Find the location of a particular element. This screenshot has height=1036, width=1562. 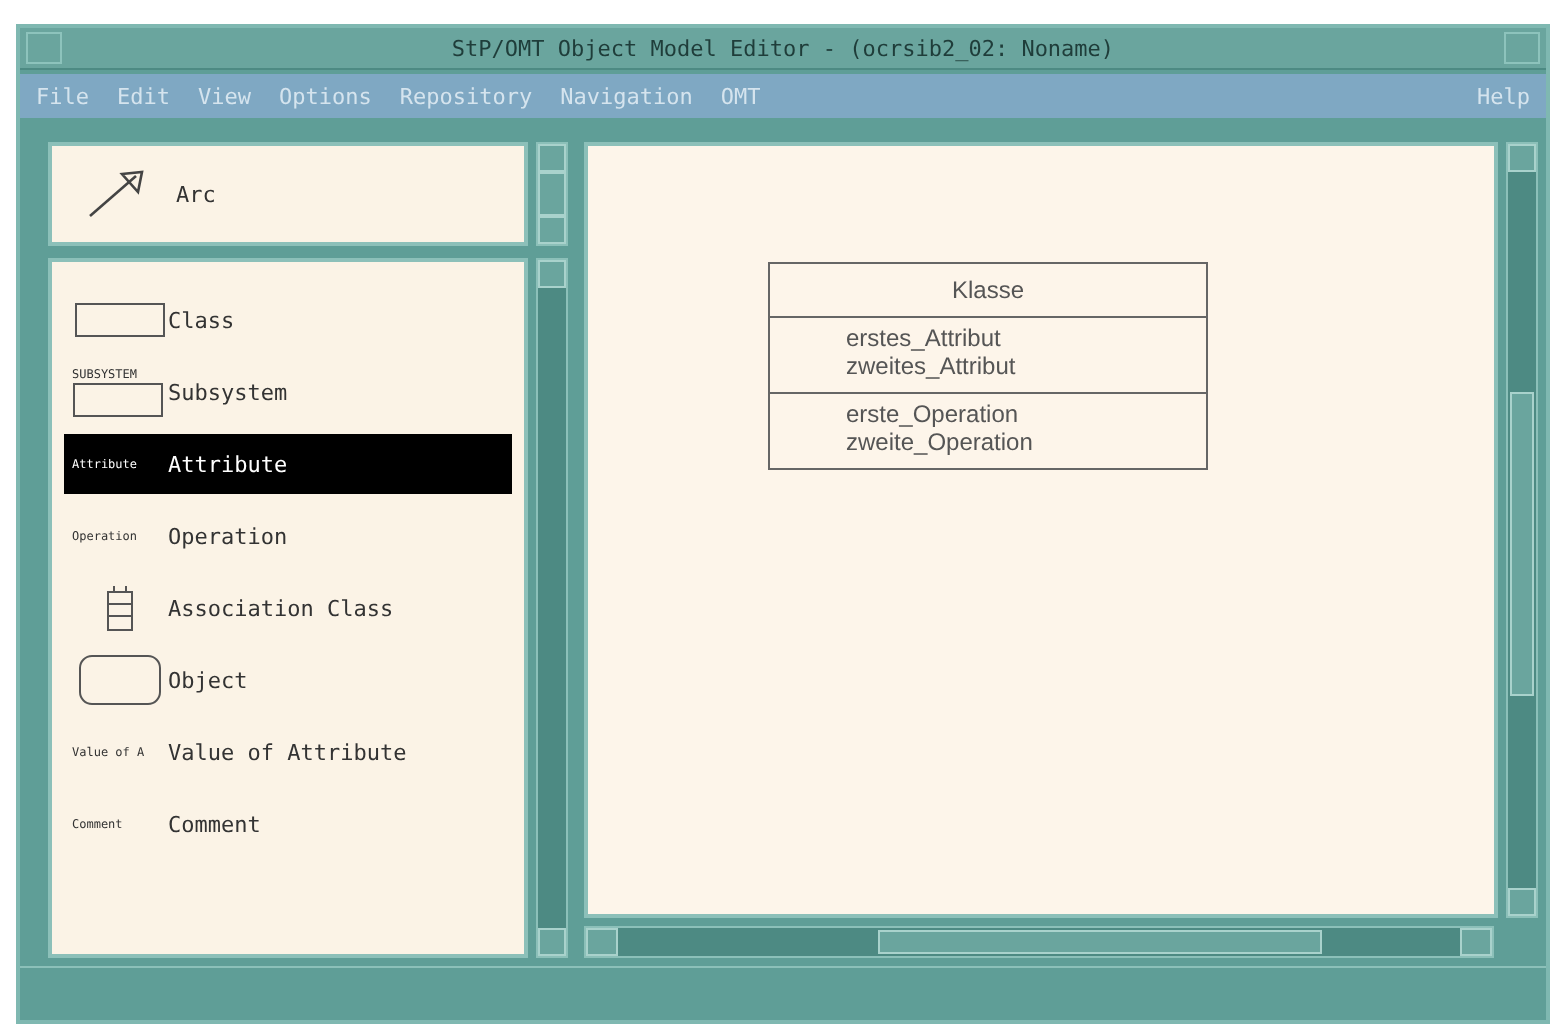

class-box: Klasse erstes_Attribut zweites_Attribut erste_Operation zweite_Operation is located at coordinates (988, 366).